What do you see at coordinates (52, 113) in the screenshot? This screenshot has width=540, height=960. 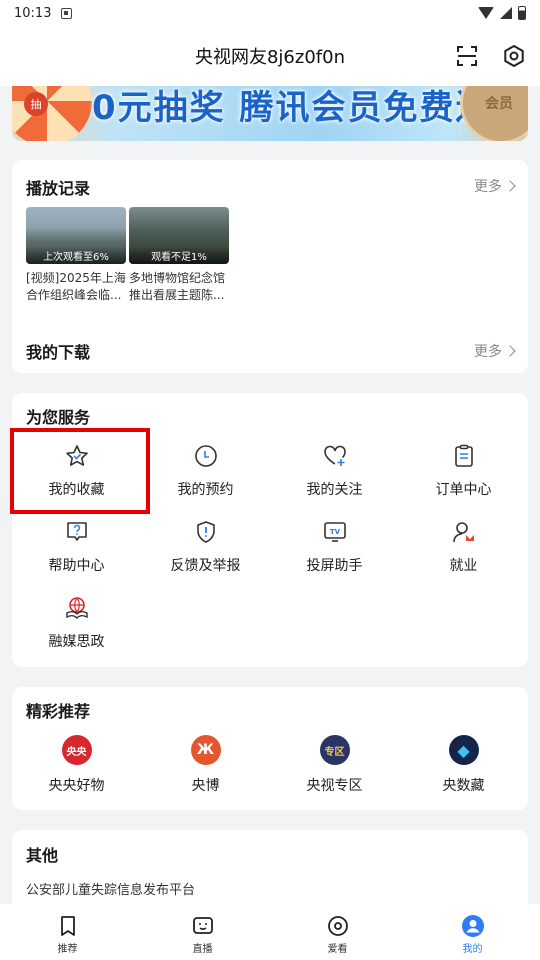 I see `lottery-wheel-icon` at bounding box center [52, 113].